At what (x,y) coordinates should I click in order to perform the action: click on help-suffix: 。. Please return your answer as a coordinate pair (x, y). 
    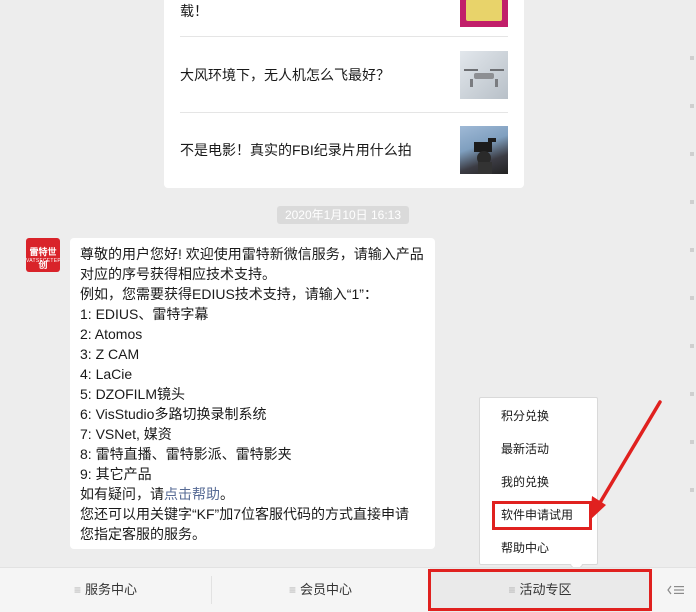
    Looking at the image, I should click on (227, 494).